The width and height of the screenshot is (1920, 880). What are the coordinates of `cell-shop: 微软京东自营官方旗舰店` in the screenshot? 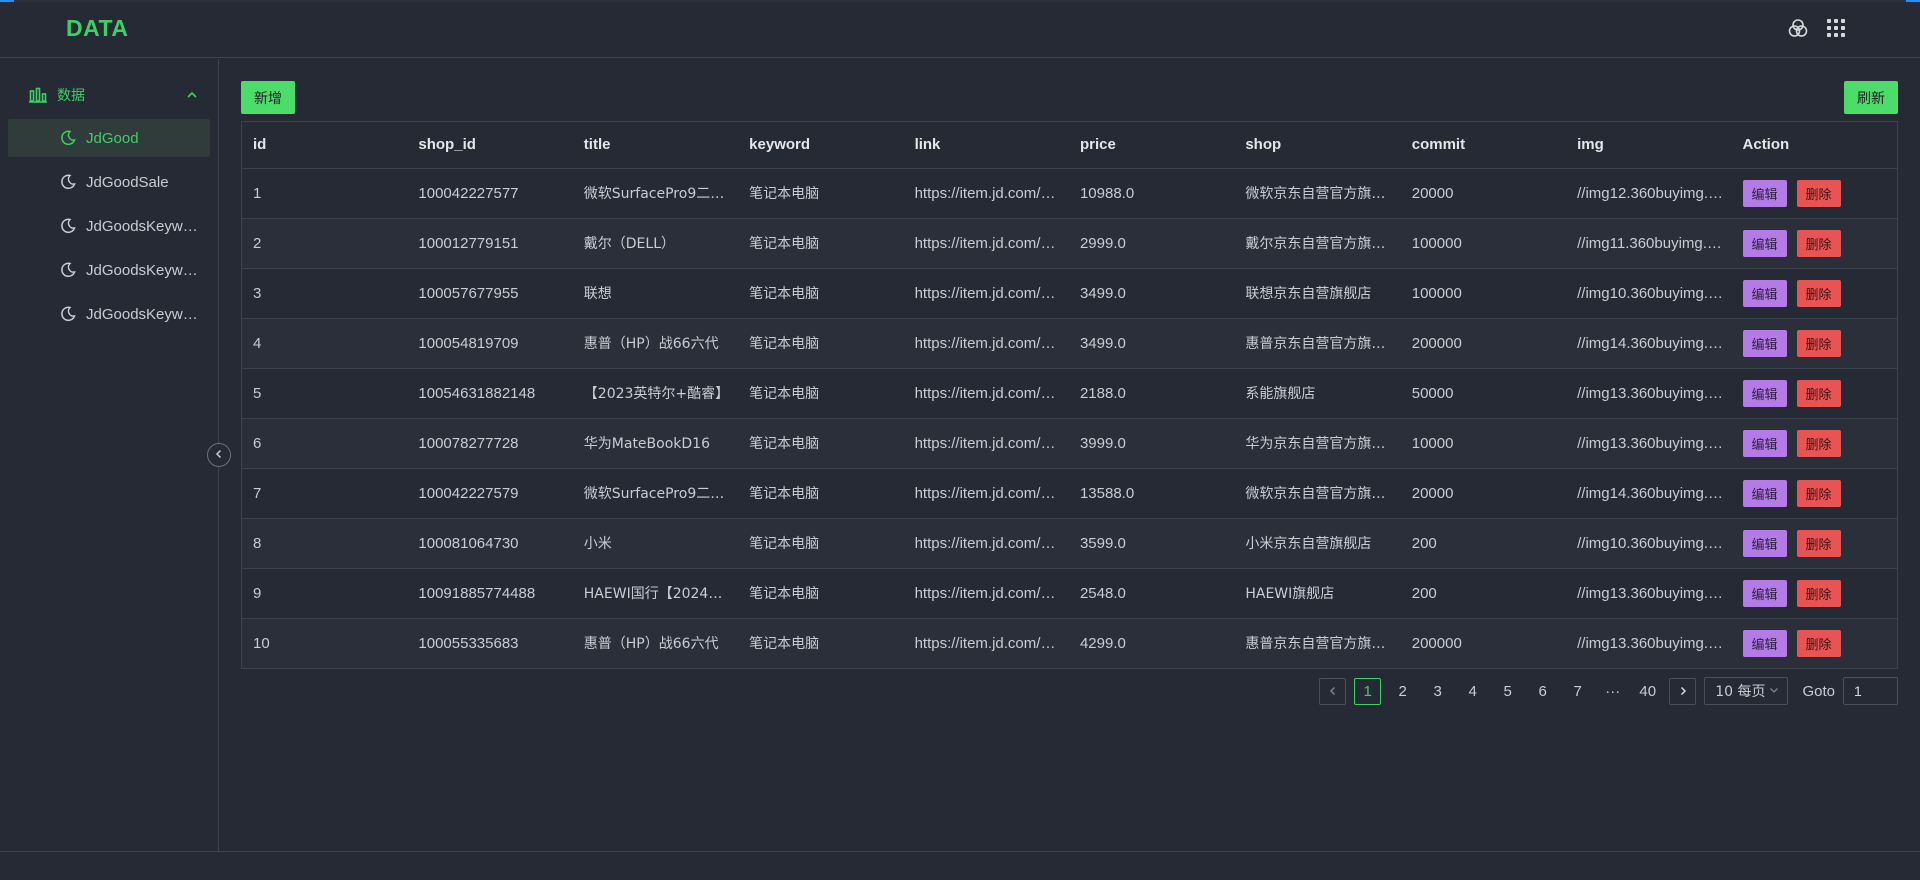 It's located at (1317, 493).